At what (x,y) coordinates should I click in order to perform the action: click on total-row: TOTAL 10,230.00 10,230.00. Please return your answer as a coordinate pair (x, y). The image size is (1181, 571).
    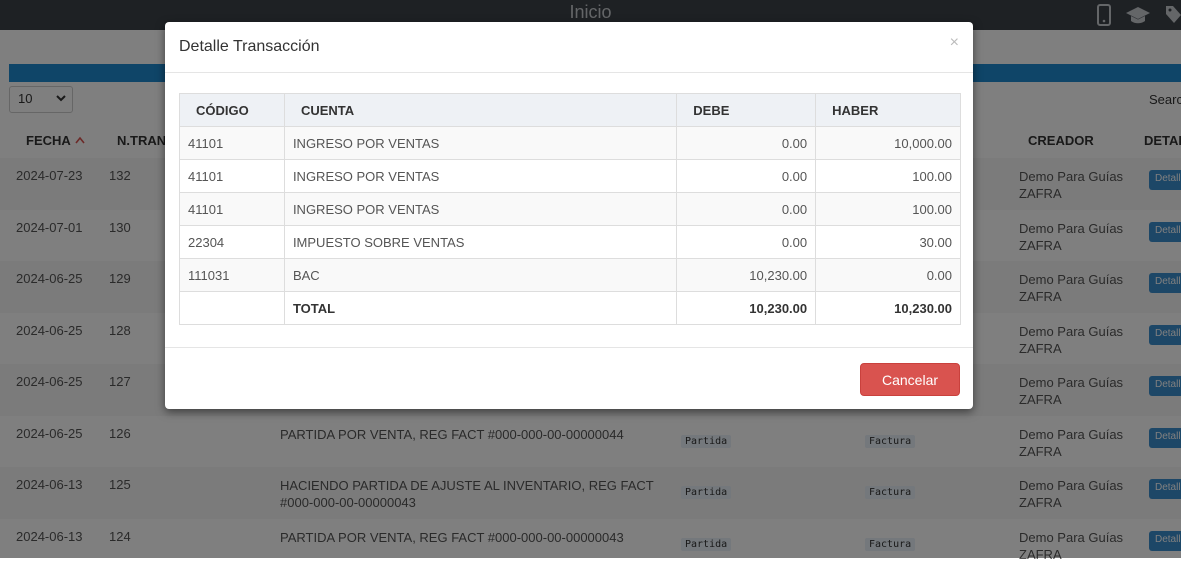
    Looking at the image, I should click on (570, 308).